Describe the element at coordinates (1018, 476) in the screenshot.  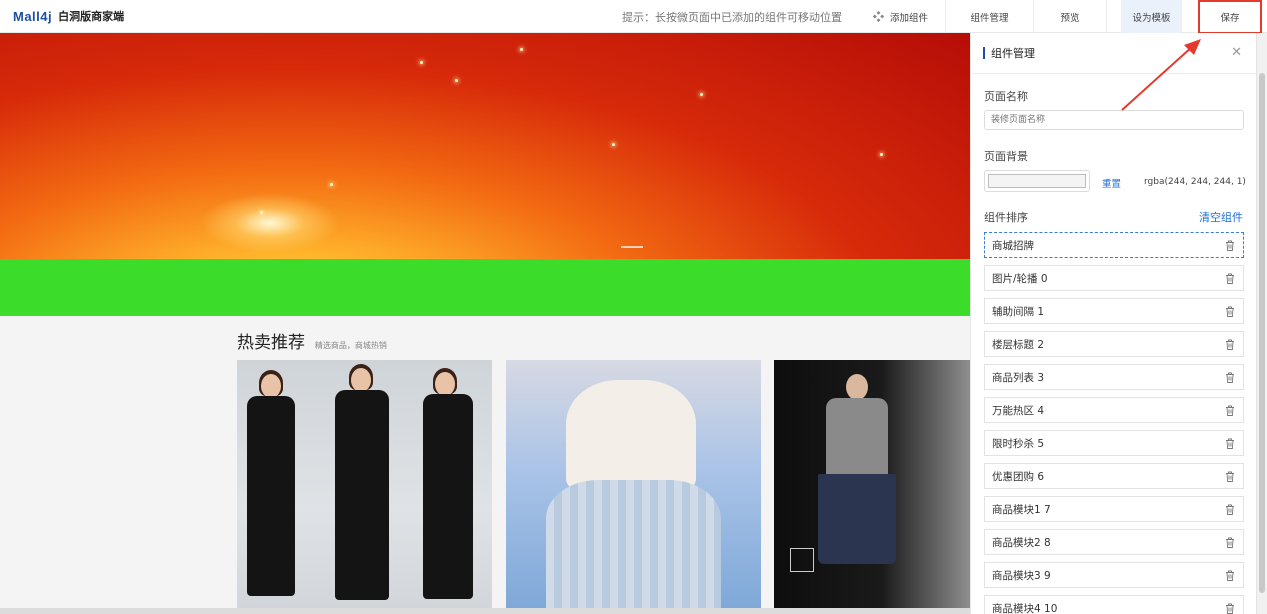
I see `component-item-label: 优惠团购 6` at that location.